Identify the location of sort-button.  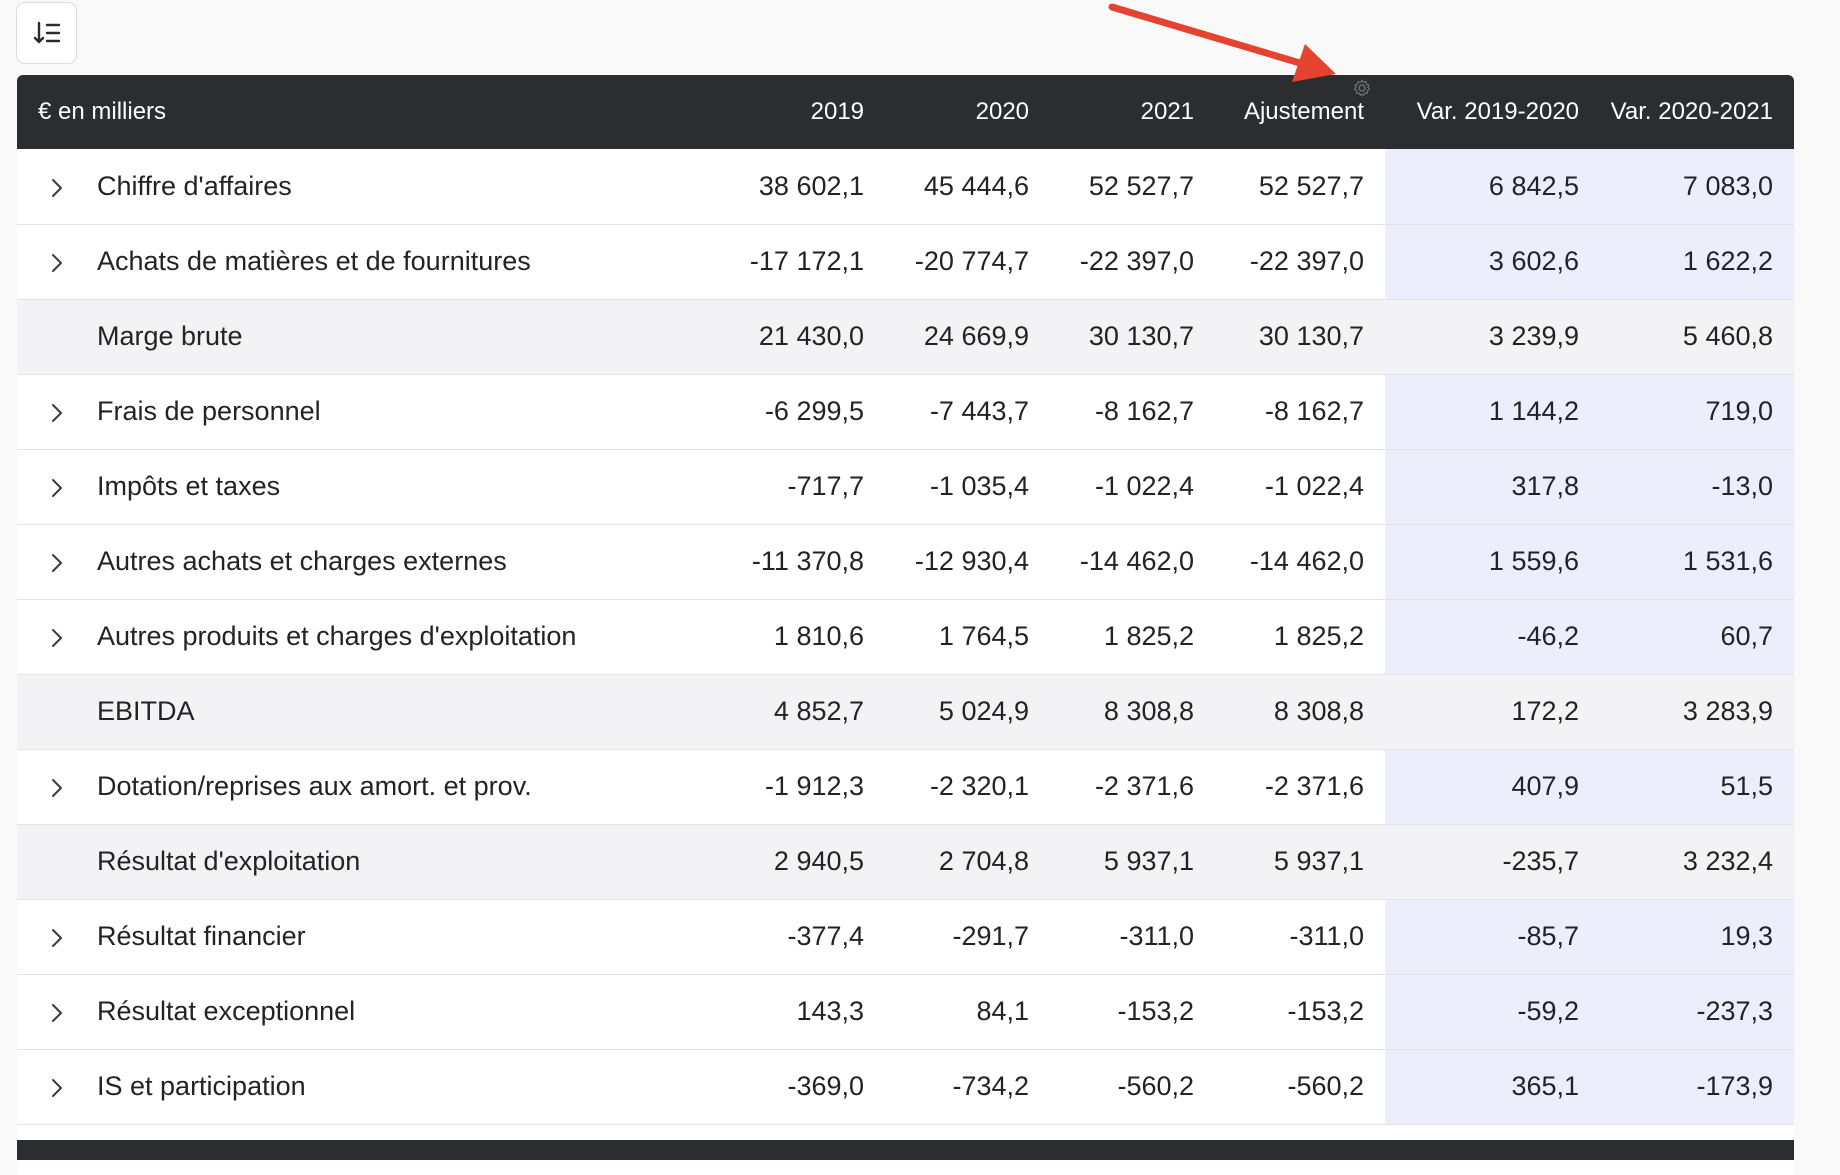
(46, 33).